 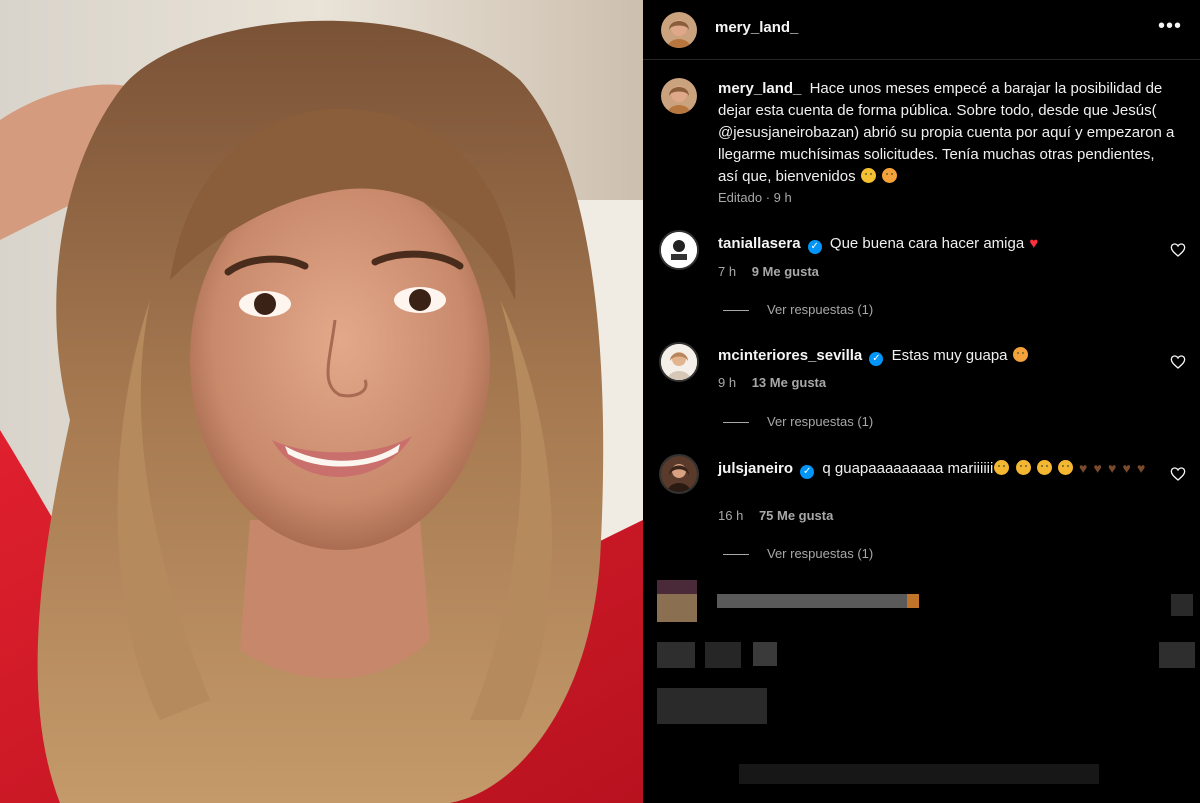 What do you see at coordinates (755, 197) in the screenshot?
I see `caption-meta: Editado · 9 h` at bounding box center [755, 197].